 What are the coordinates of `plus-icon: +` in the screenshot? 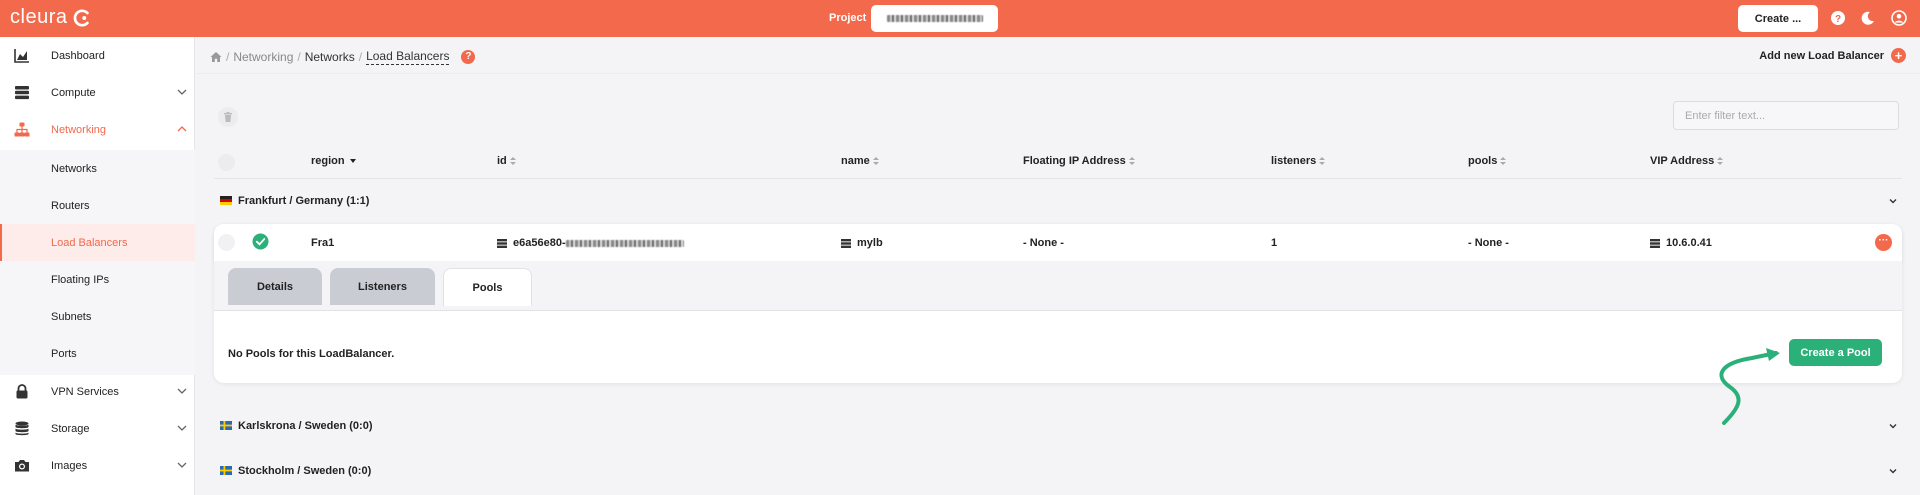 It's located at (1898, 55).